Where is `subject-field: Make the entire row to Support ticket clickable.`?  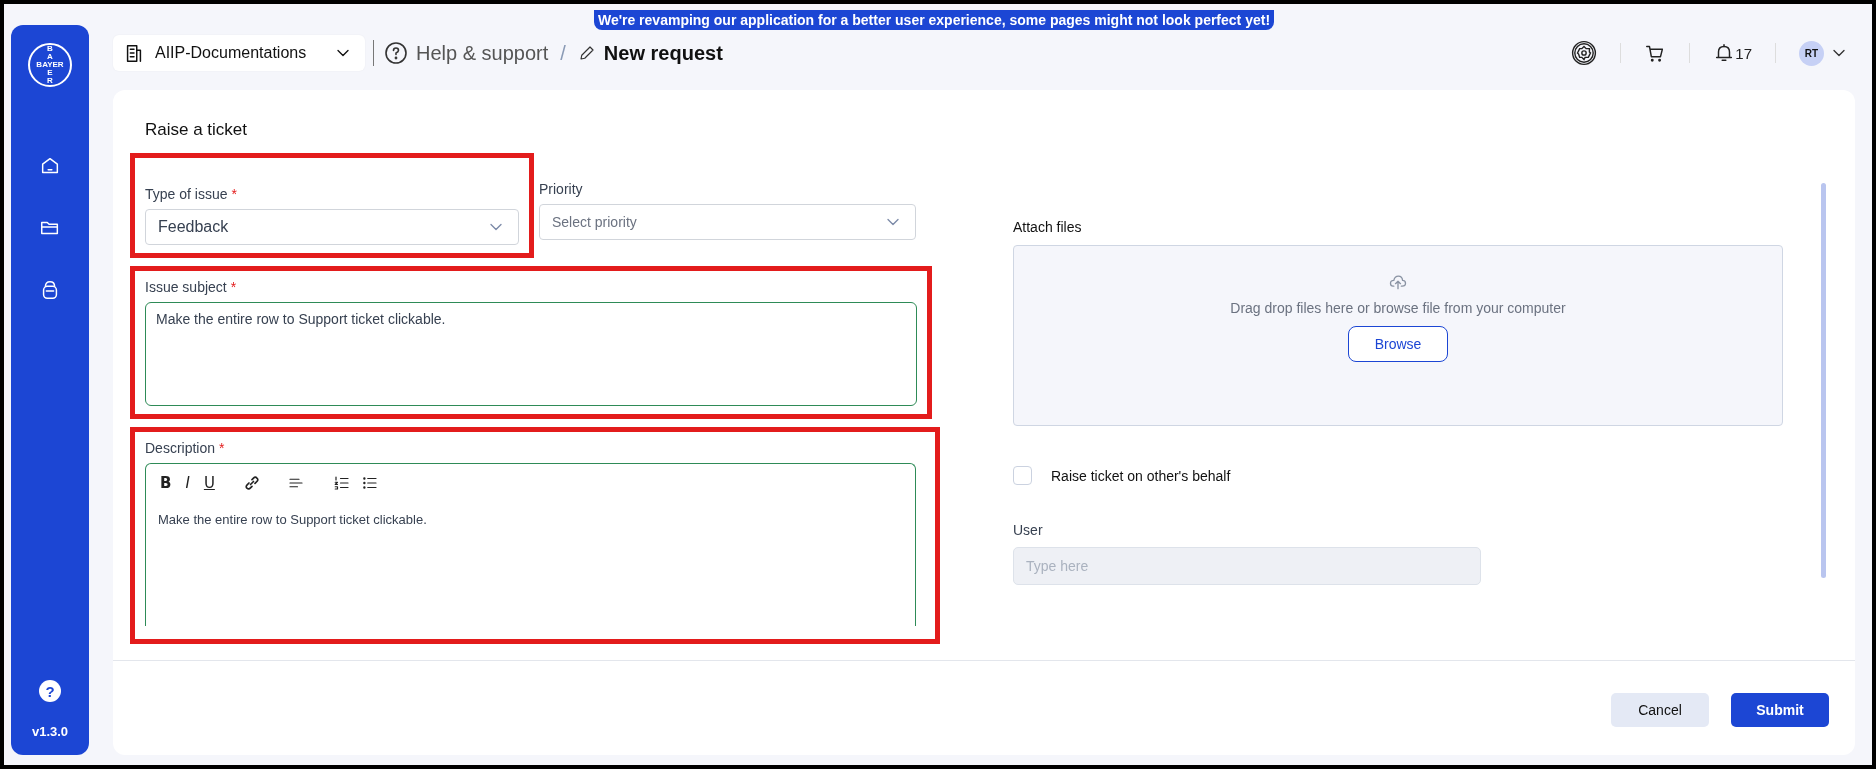
subject-field: Make the entire row to Support ticket clickable. is located at coordinates (531, 354).